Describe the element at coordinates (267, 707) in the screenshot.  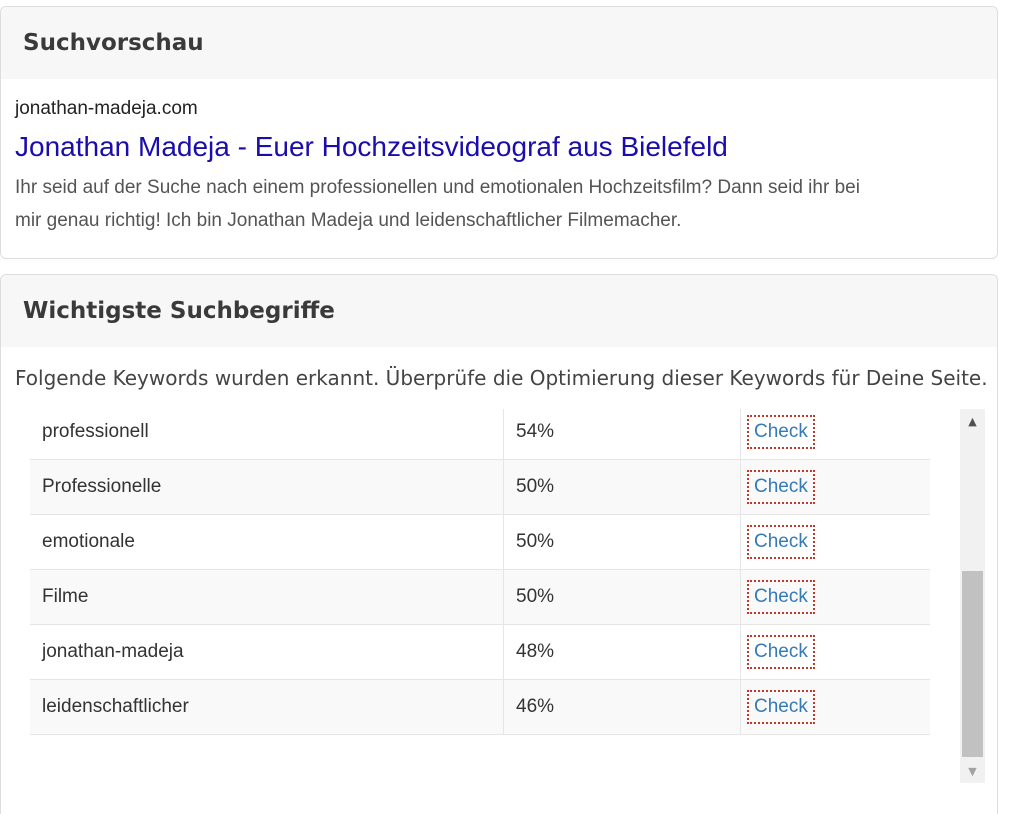
I see `keyword-cell: leidenschaftlicher` at that location.